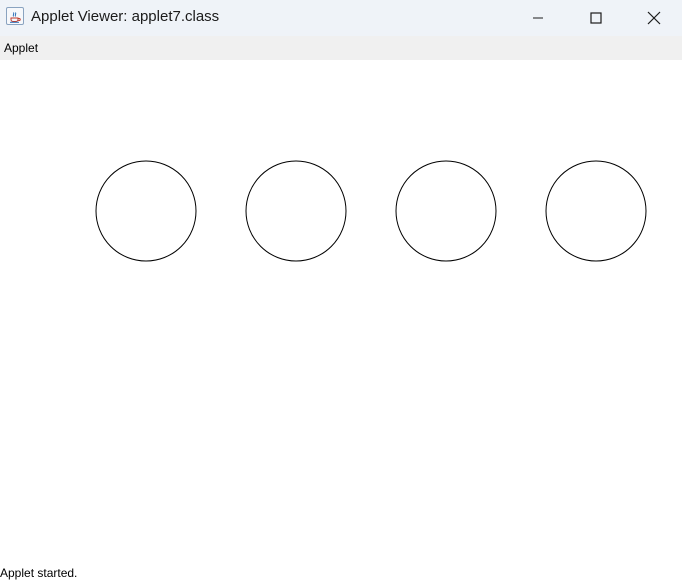 This screenshot has height=581, width=682. Describe the element at coordinates (15, 16) in the screenshot. I see `java-icon` at that location.